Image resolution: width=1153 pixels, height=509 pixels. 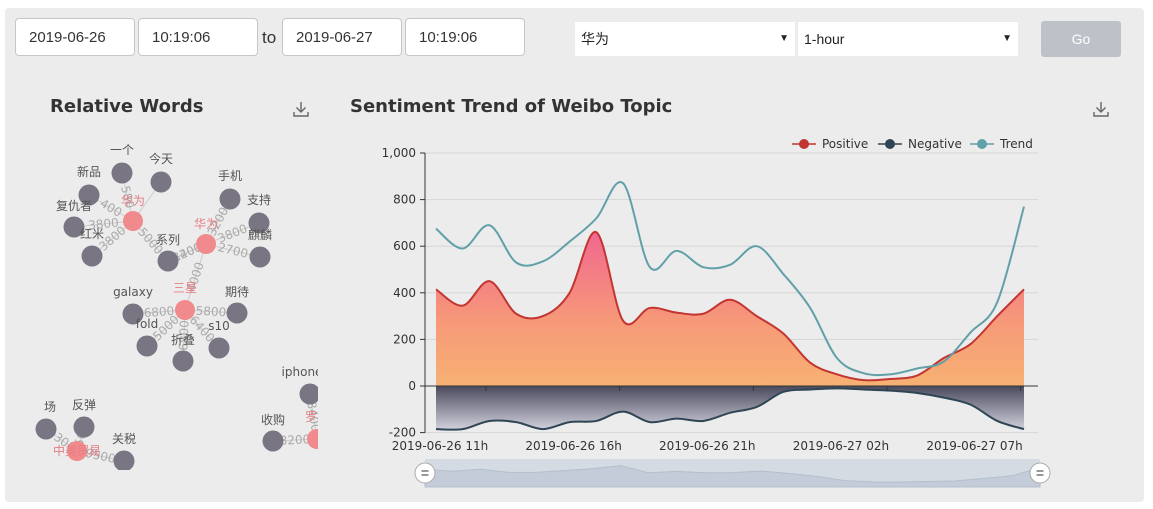 What do you see at coordinates (730, 408) in the screenshot?
I see `negative-area` at bounding box center [730, 408].